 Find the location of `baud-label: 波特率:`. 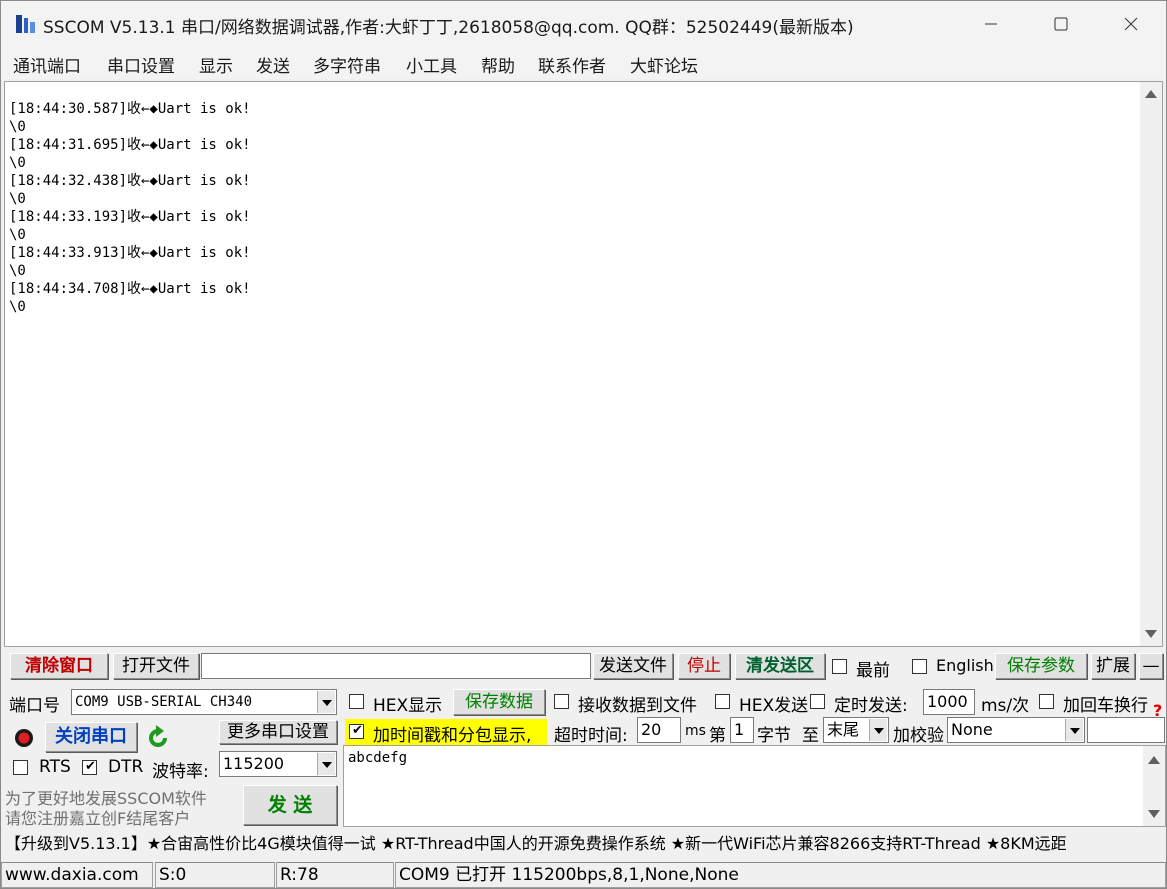

baud-label: 波特率: is located at coordinates (180, 772).